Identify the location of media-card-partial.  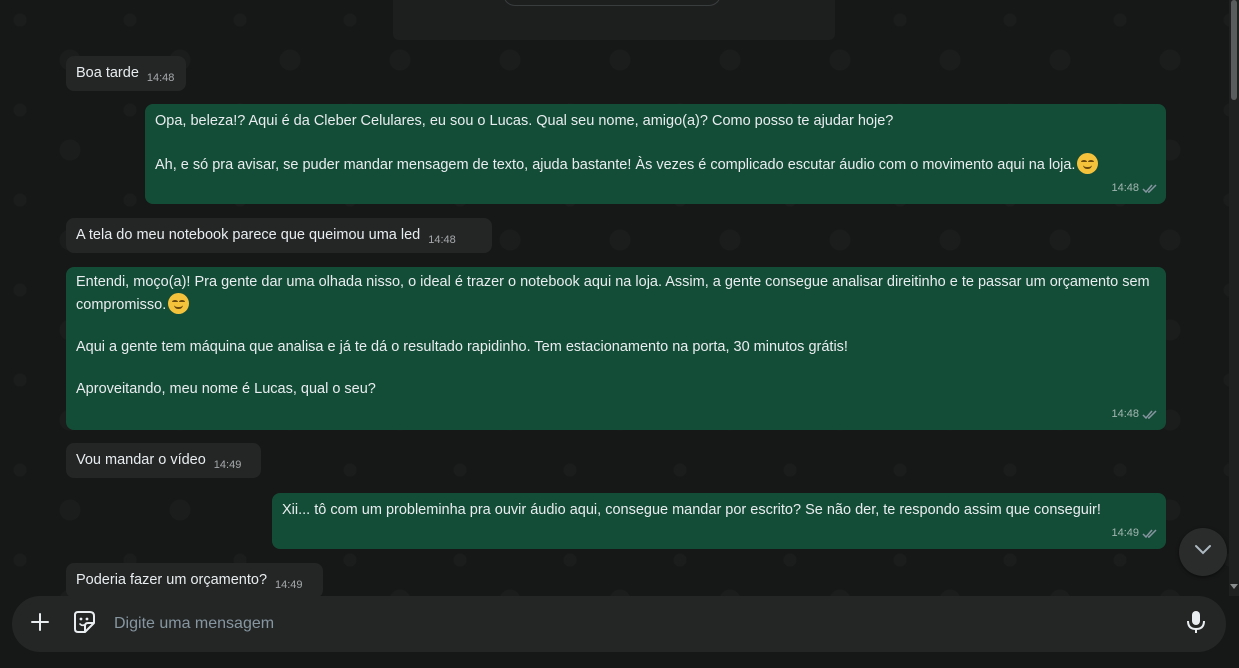
(614, 20).